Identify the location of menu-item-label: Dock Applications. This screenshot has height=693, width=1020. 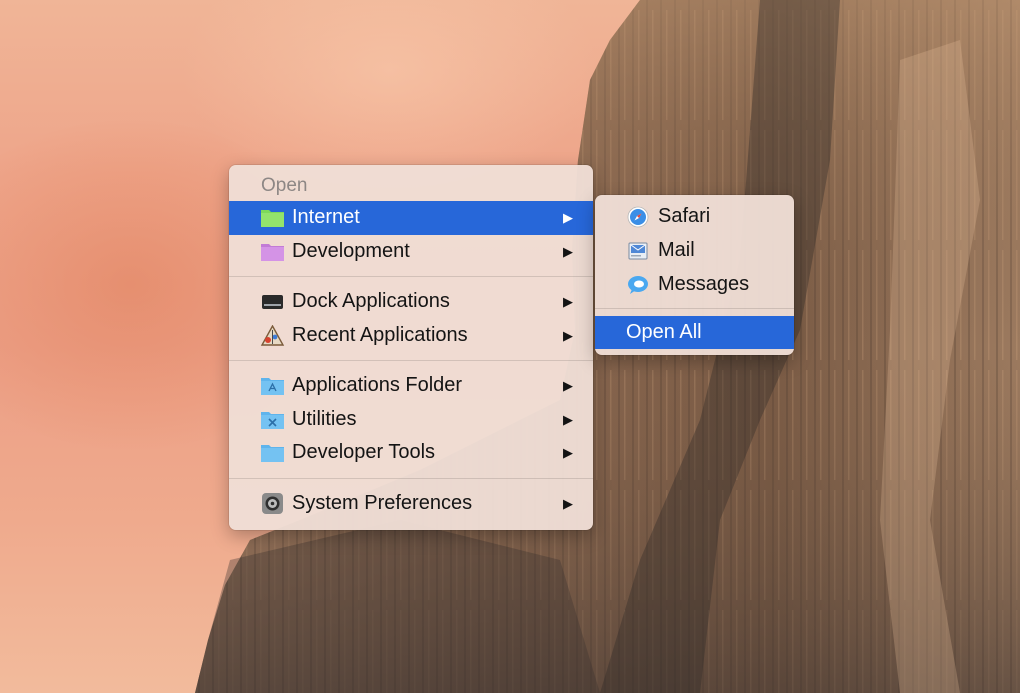
(371, 301).